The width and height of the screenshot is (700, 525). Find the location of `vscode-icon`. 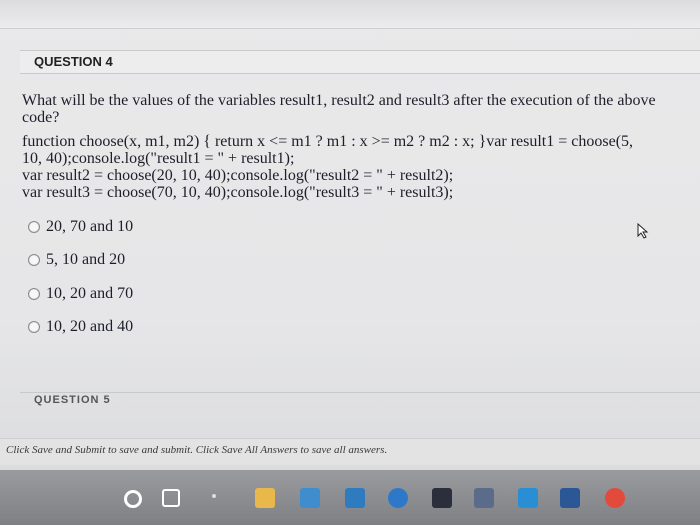

vscode-icon is located at coordinates (528, 498).